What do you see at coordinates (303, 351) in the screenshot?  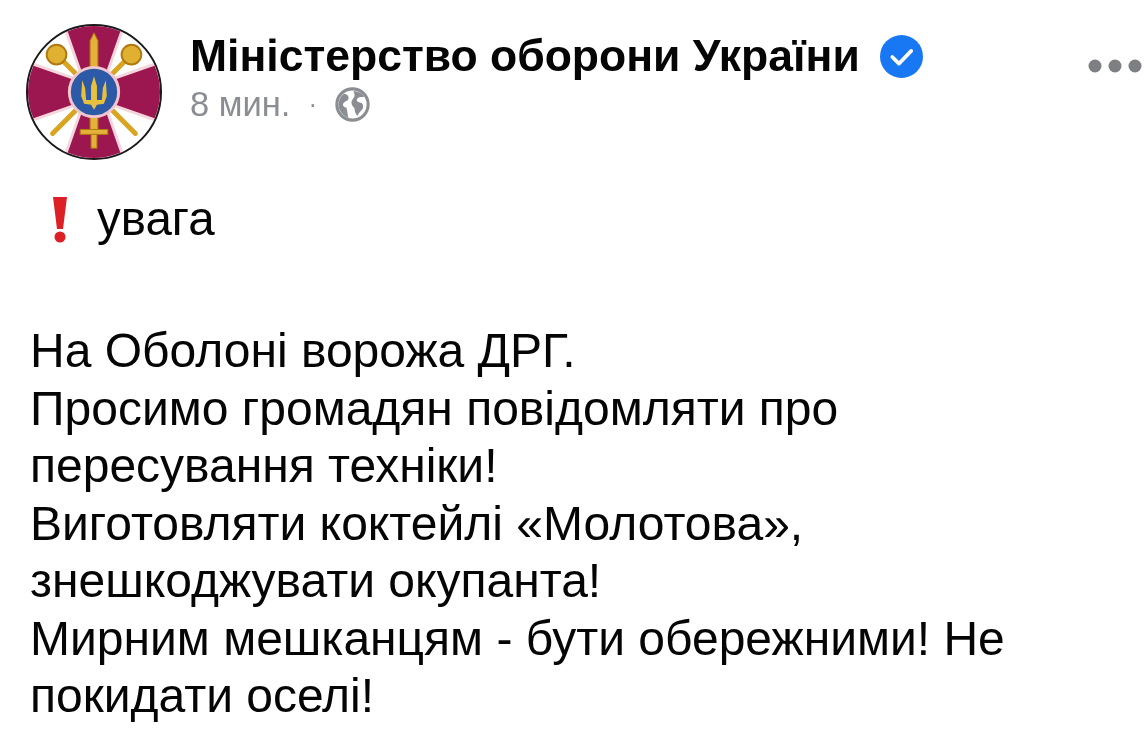 I see `post-paragraph: На Оболоні ворожа ДРГ.` at bounding box center [303, 351].